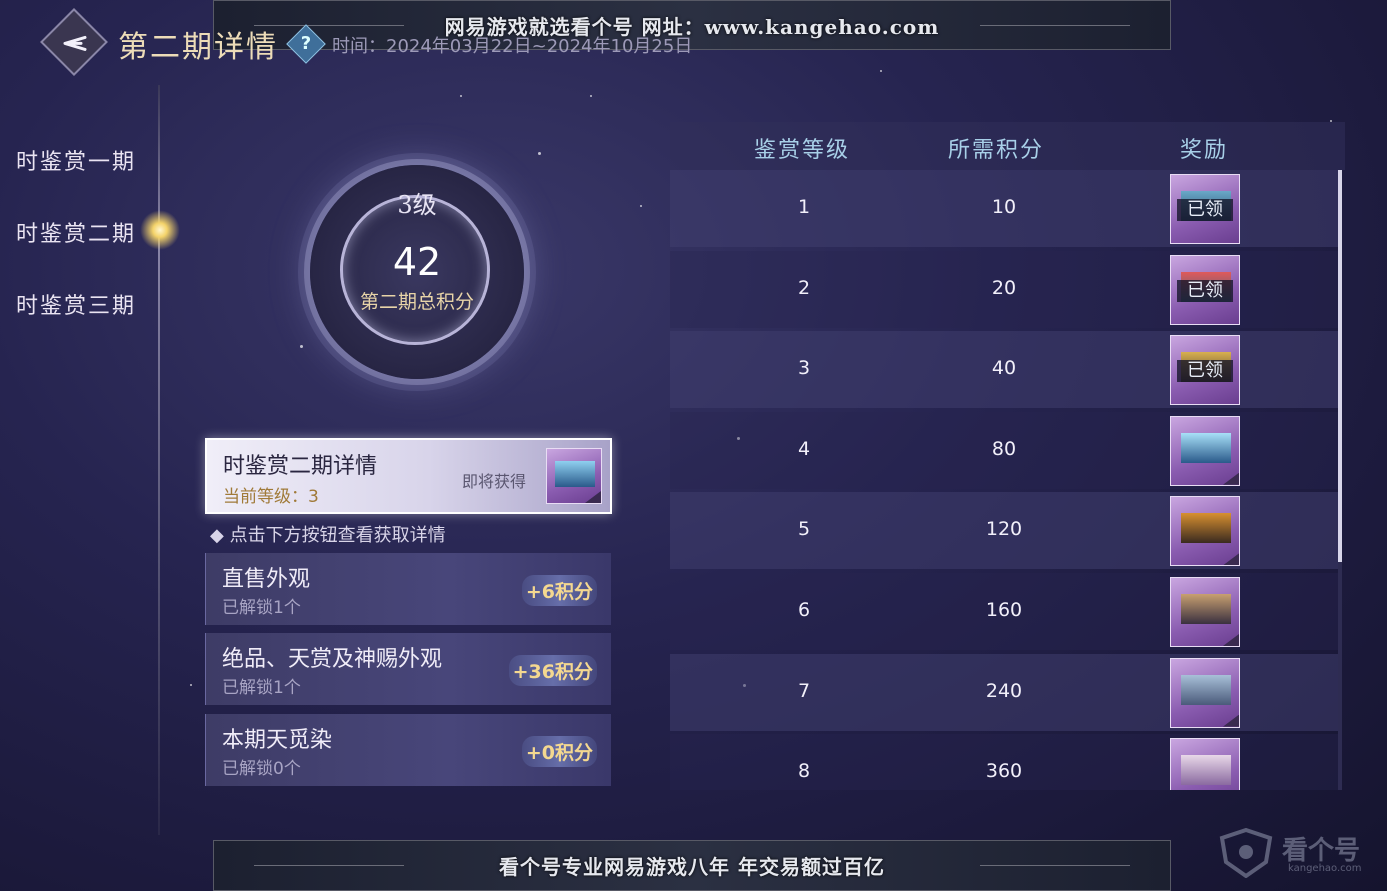 The image size is (1387, 891). I want to click on page-title: 第二期详情, so click(198, 47).